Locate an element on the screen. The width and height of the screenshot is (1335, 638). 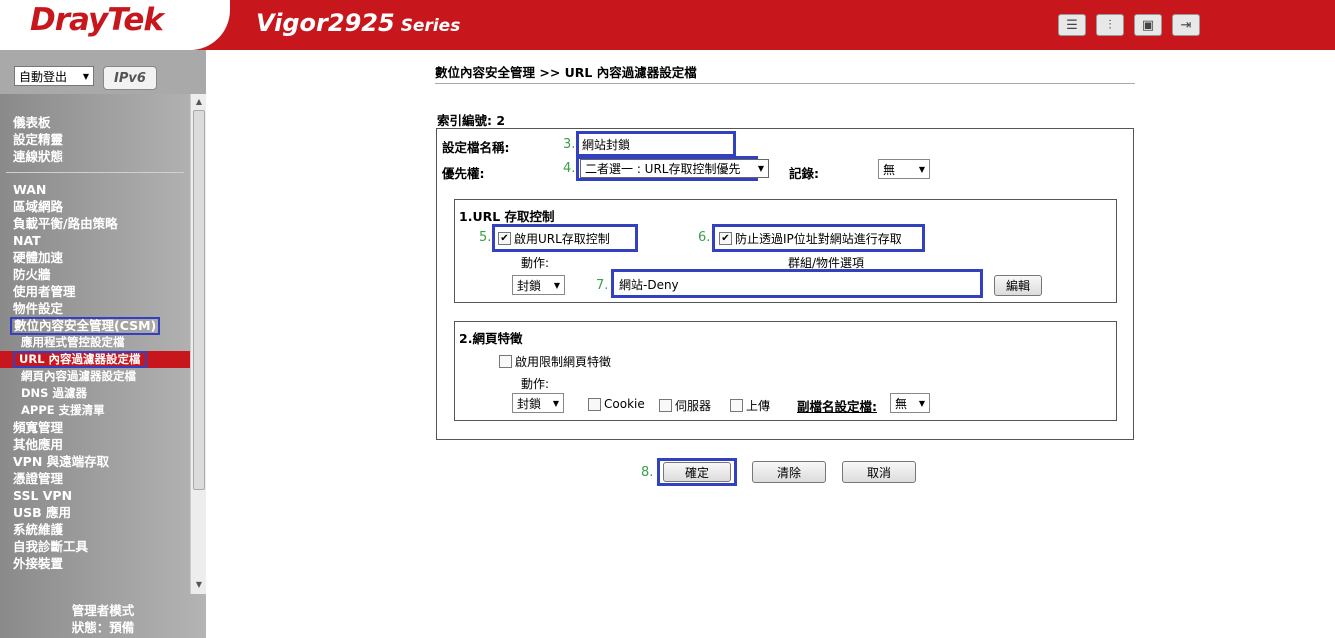
save-icon: ▣ is located at coordinates (1148, 25).